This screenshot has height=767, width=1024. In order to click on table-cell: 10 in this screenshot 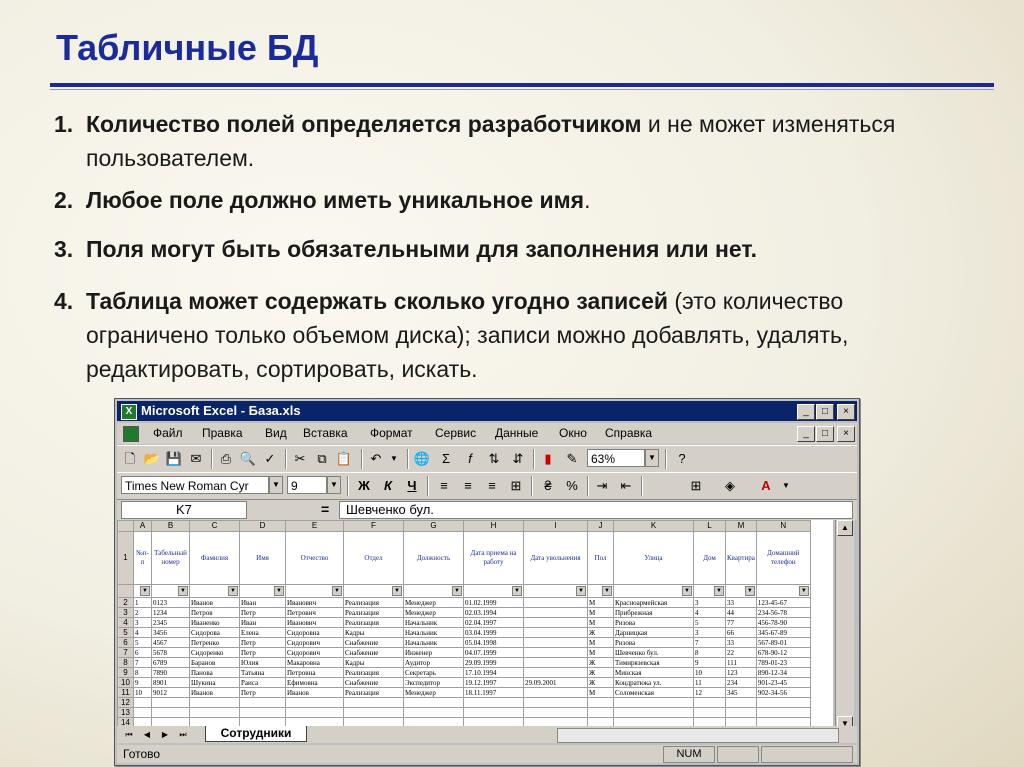, I will do `click(142, 692)`.